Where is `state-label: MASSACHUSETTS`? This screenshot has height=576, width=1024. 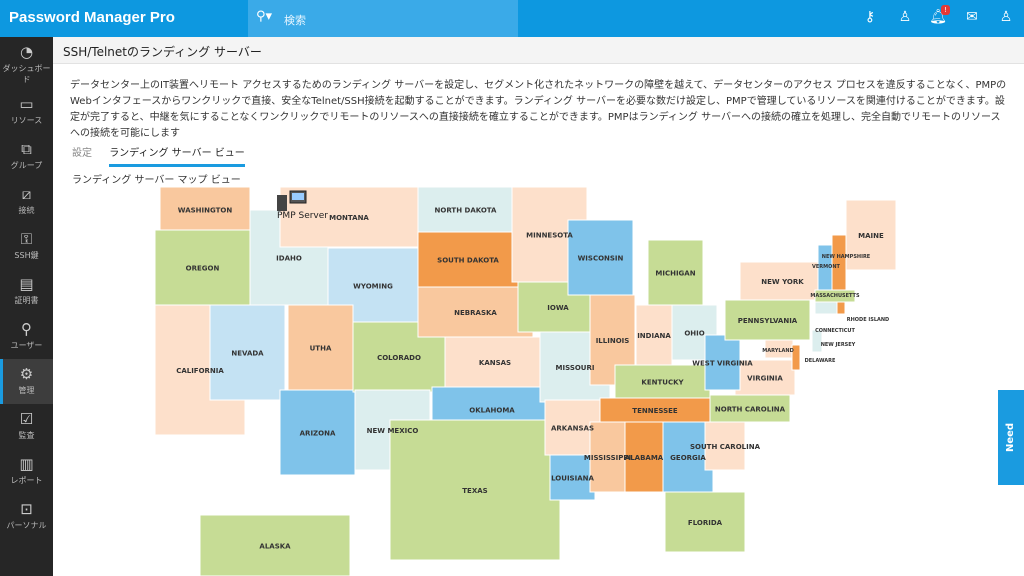 state-label: MASSACHUSETTS is located at coordinates (835, 296).